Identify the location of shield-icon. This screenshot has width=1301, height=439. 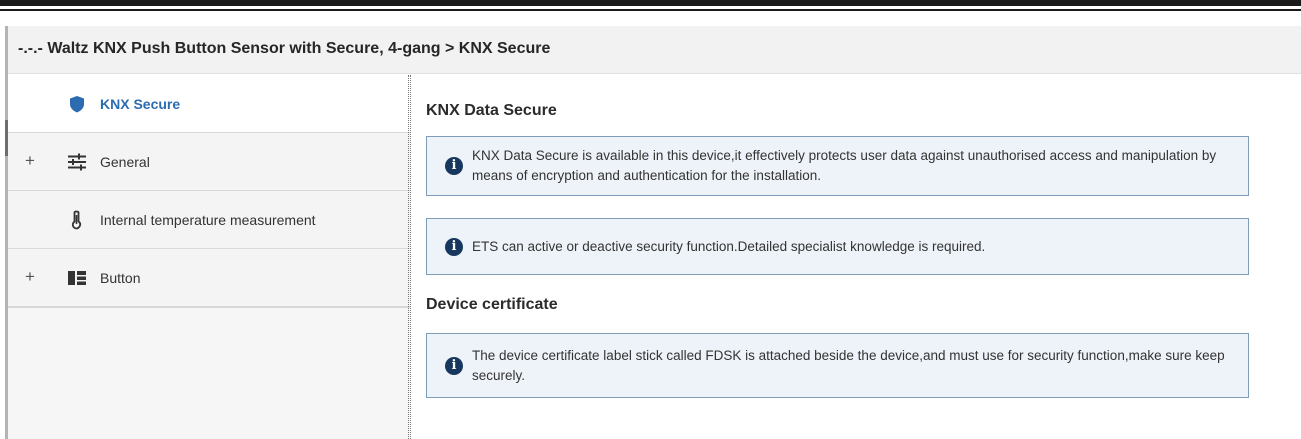
(77, 104).